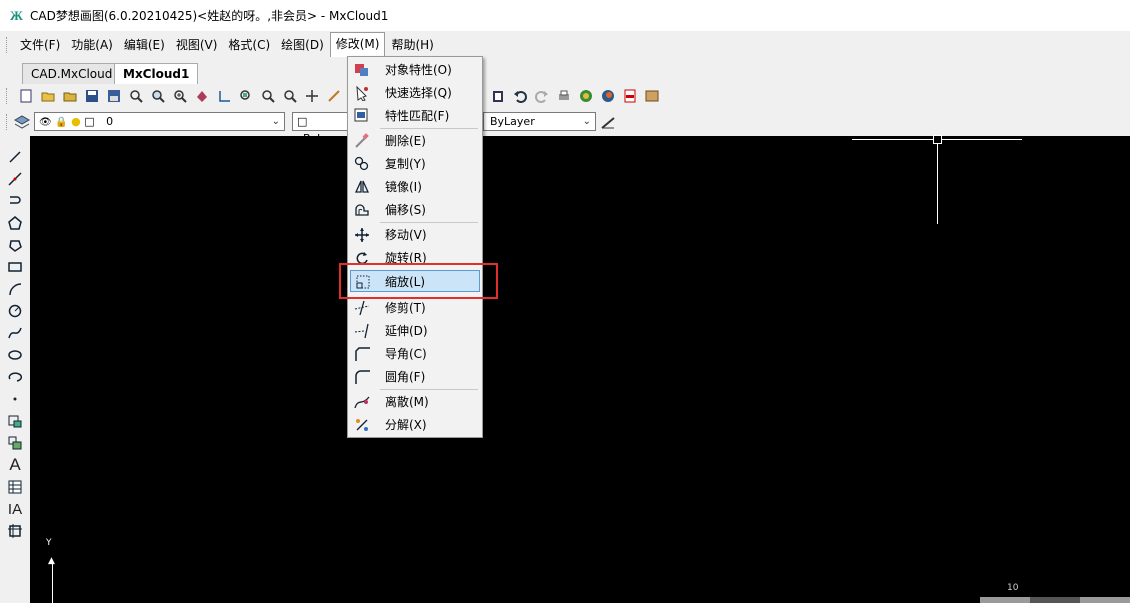 This screenshot has width=1130, height=603. What do you see at coordinates (180, 96) in the screenshot?
I see `zoom-in-icon` at bounding box center [180, 96].